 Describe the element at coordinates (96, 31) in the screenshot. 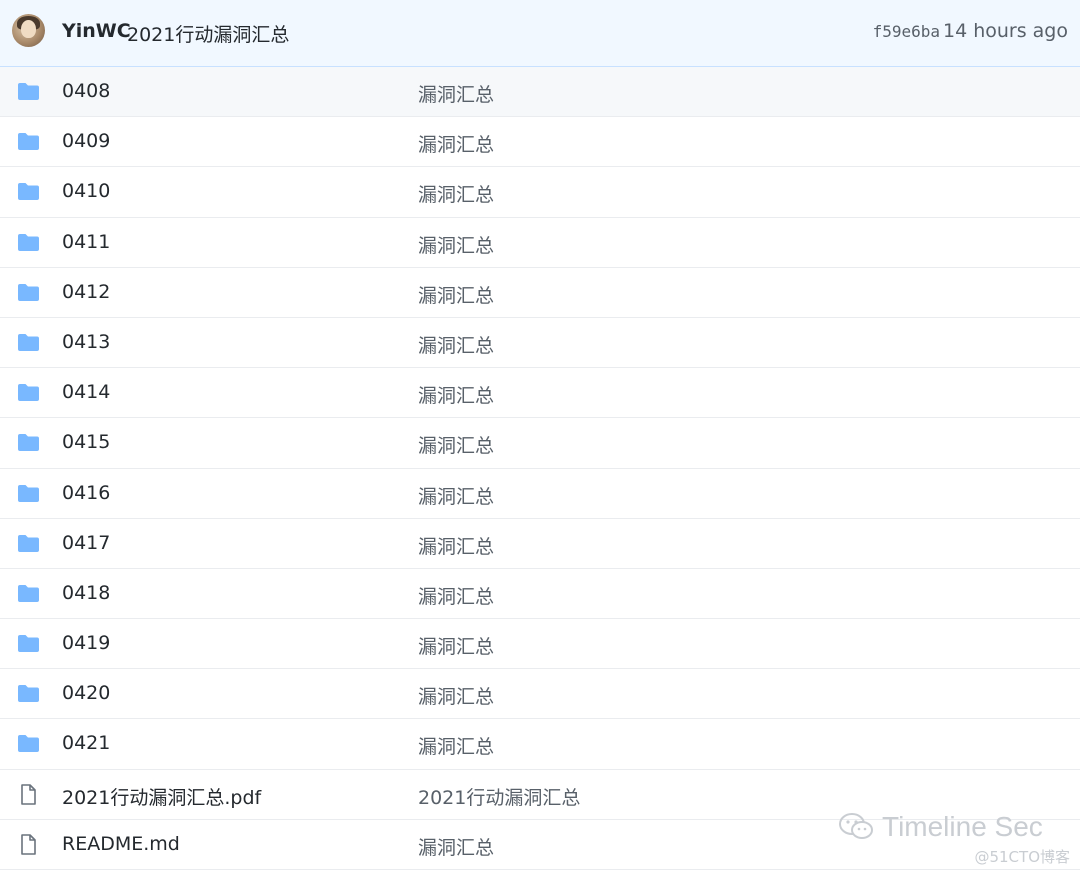

I see `commit-author-link: YinWC` at that location.